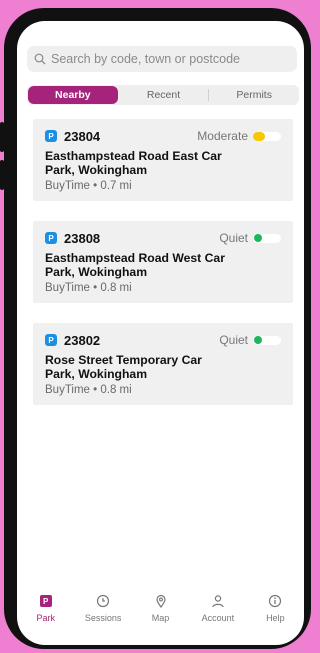 Image resolution: width=320 pixels, height=653 pixels. I want to click on segmented-control: Nearby Recent Permits, so click(163, 95).